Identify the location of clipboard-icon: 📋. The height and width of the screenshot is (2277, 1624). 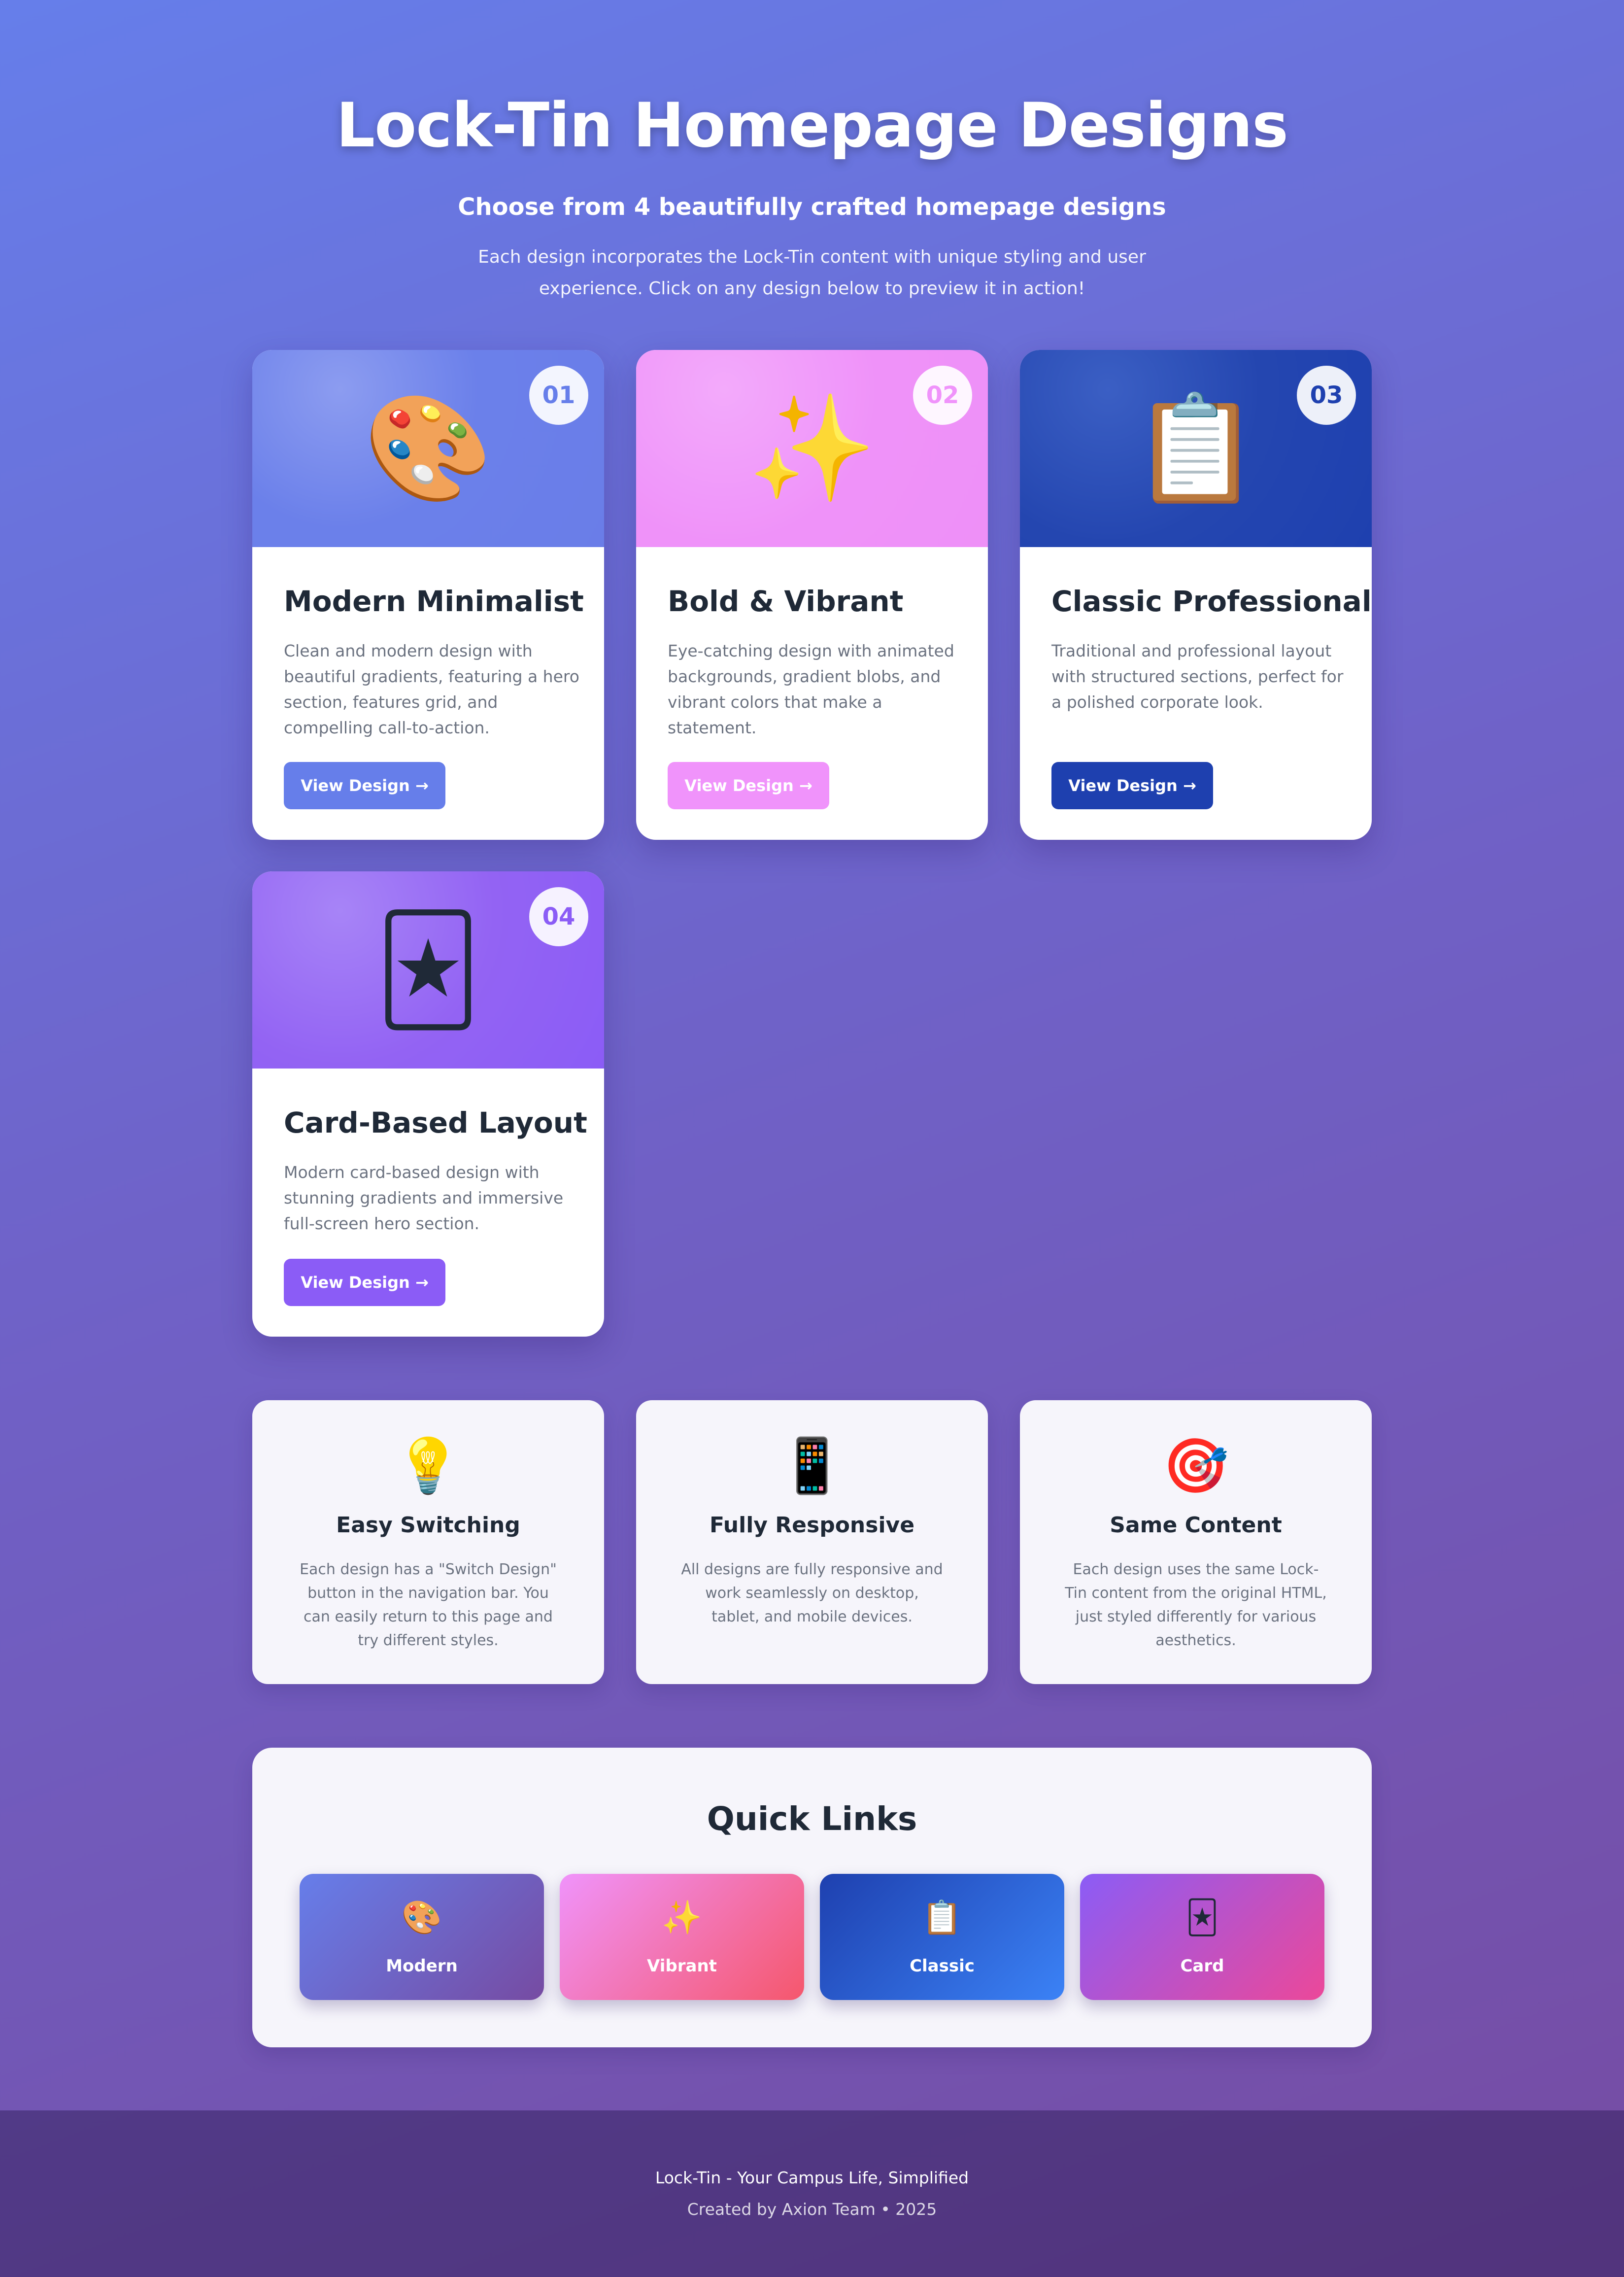
(942, 1917).